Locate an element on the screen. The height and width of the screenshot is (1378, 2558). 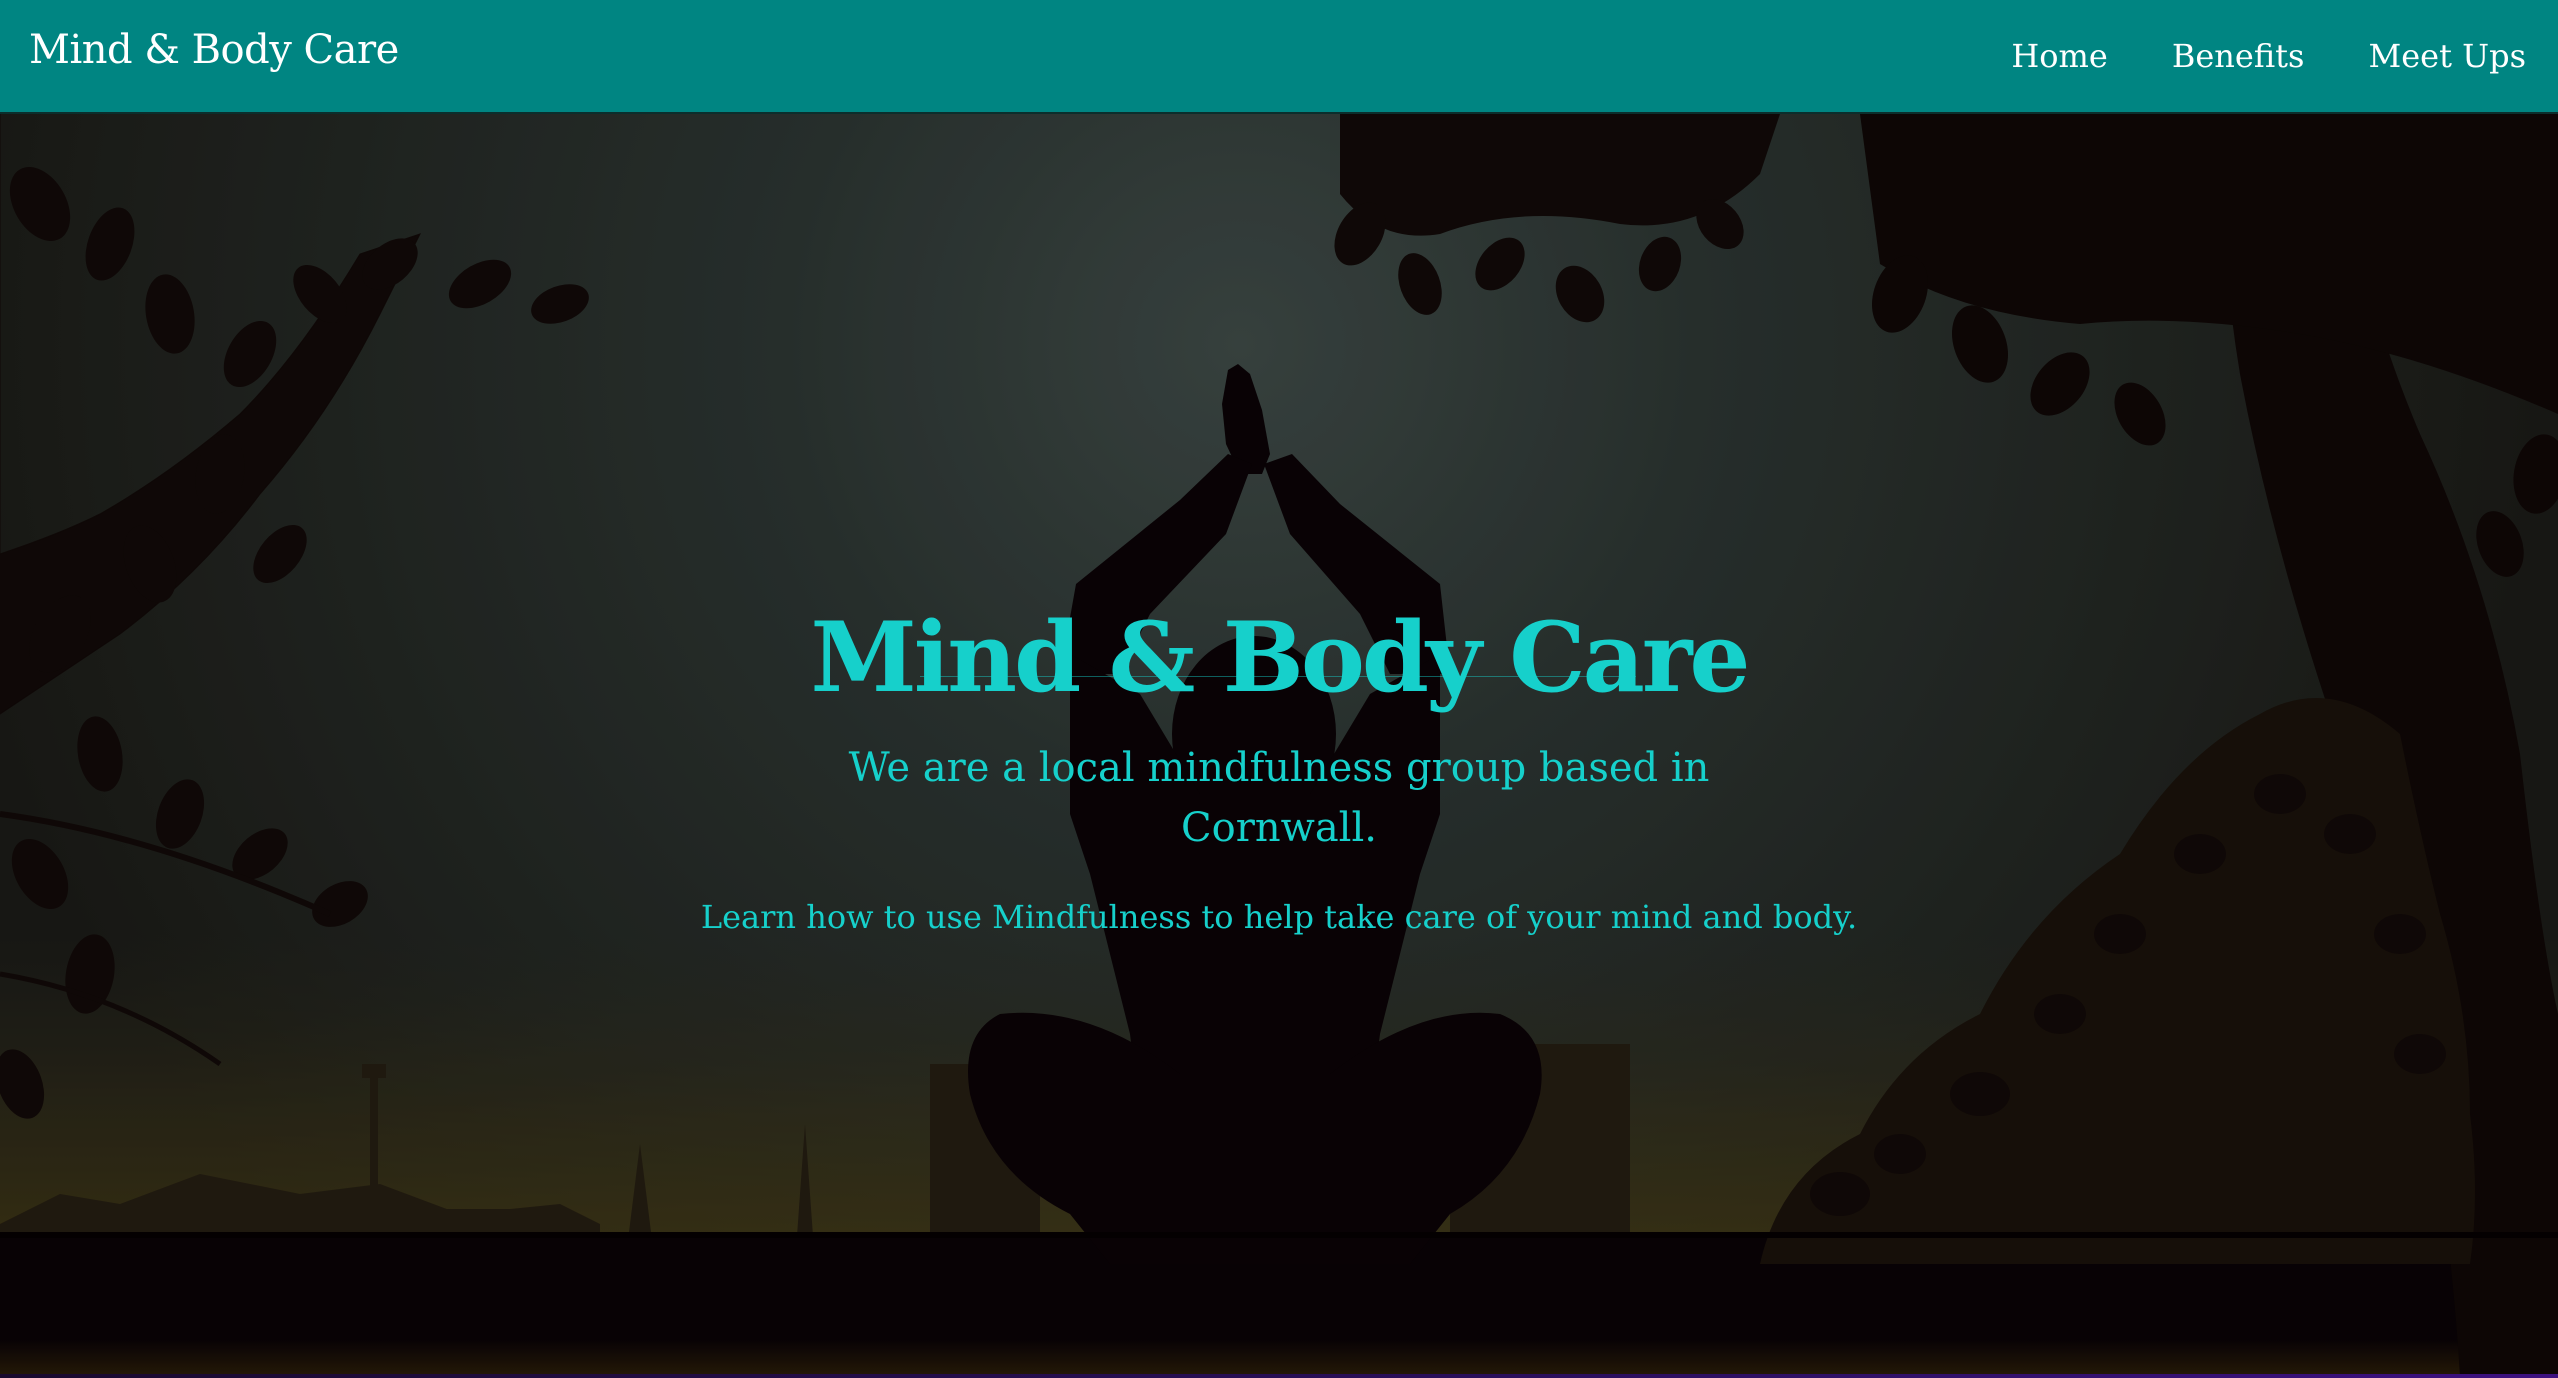
nav-links: Home Benefits Meet Ups is located at coordinates (2268, 56).